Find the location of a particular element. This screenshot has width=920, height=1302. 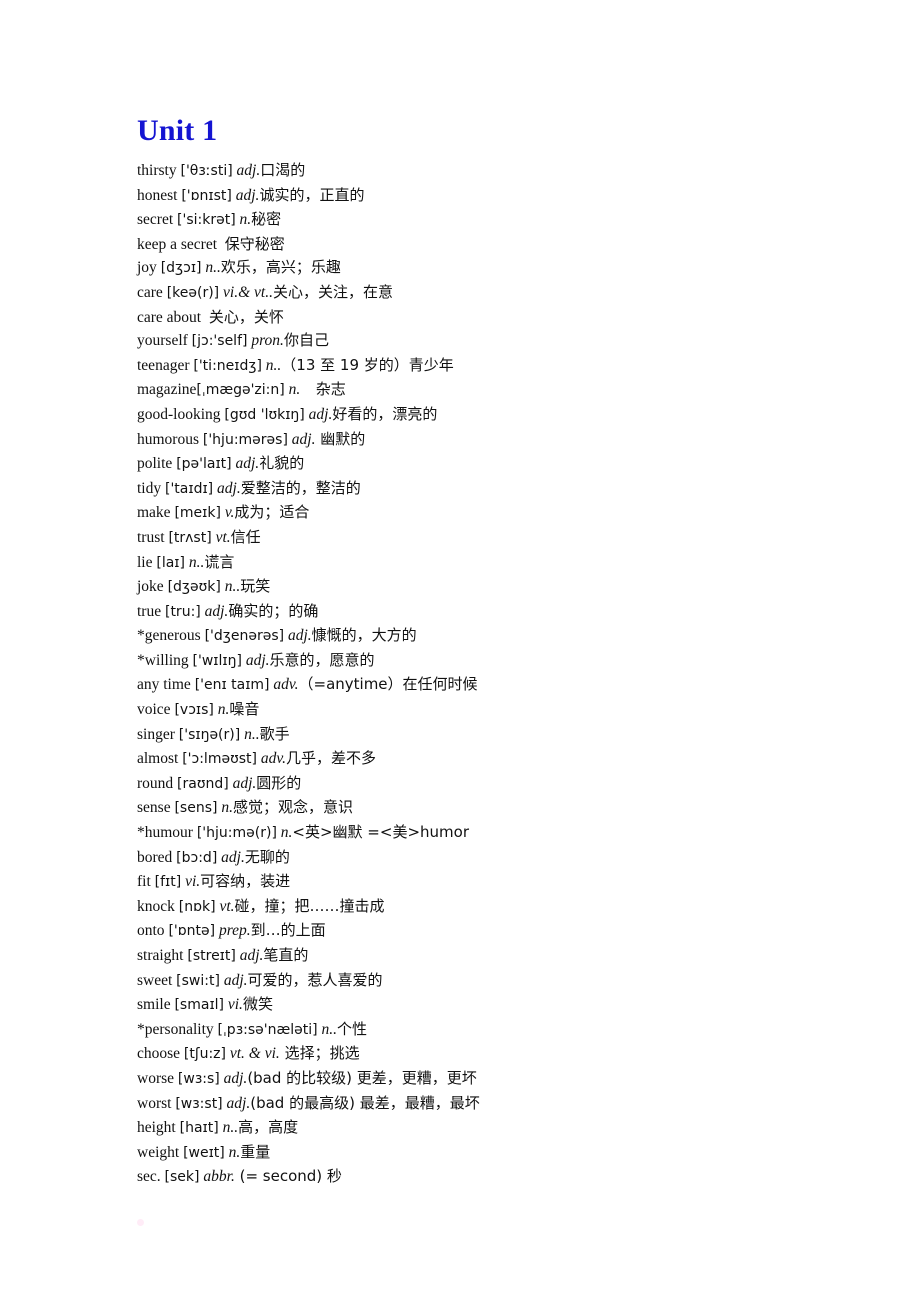

vocabulary-entry: knock [nɒk] vt.碰，撞；把……撞击成 is located at coordinates (487, 907).